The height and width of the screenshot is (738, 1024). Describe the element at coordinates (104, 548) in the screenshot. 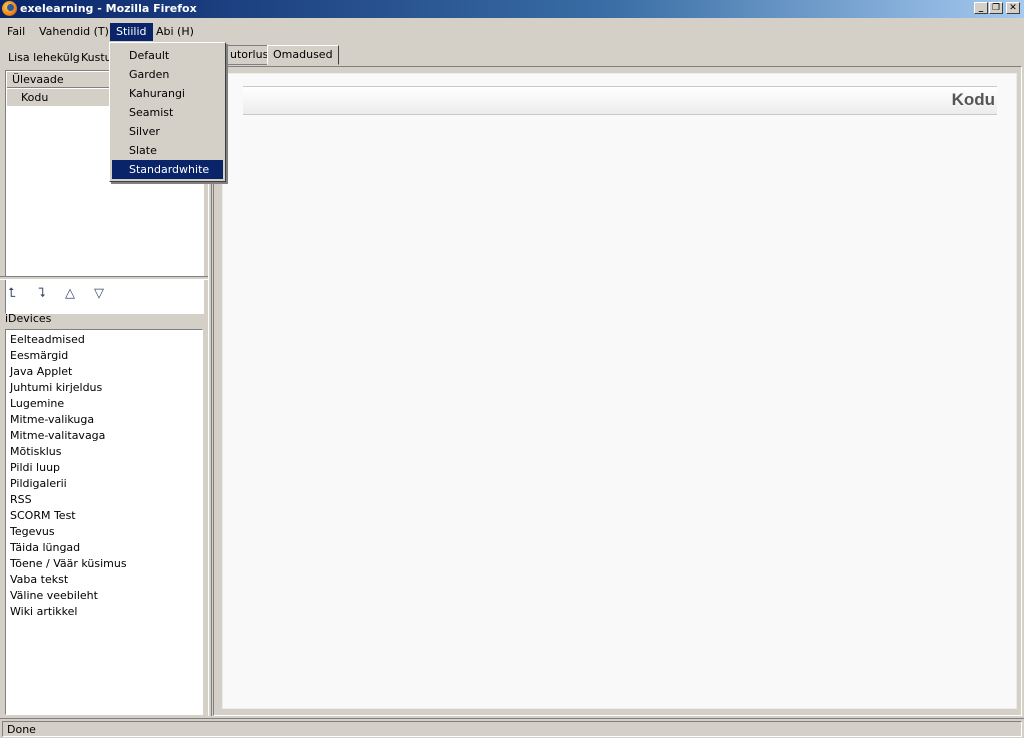

I see `idevice-item: Täida lüngad` at that location.